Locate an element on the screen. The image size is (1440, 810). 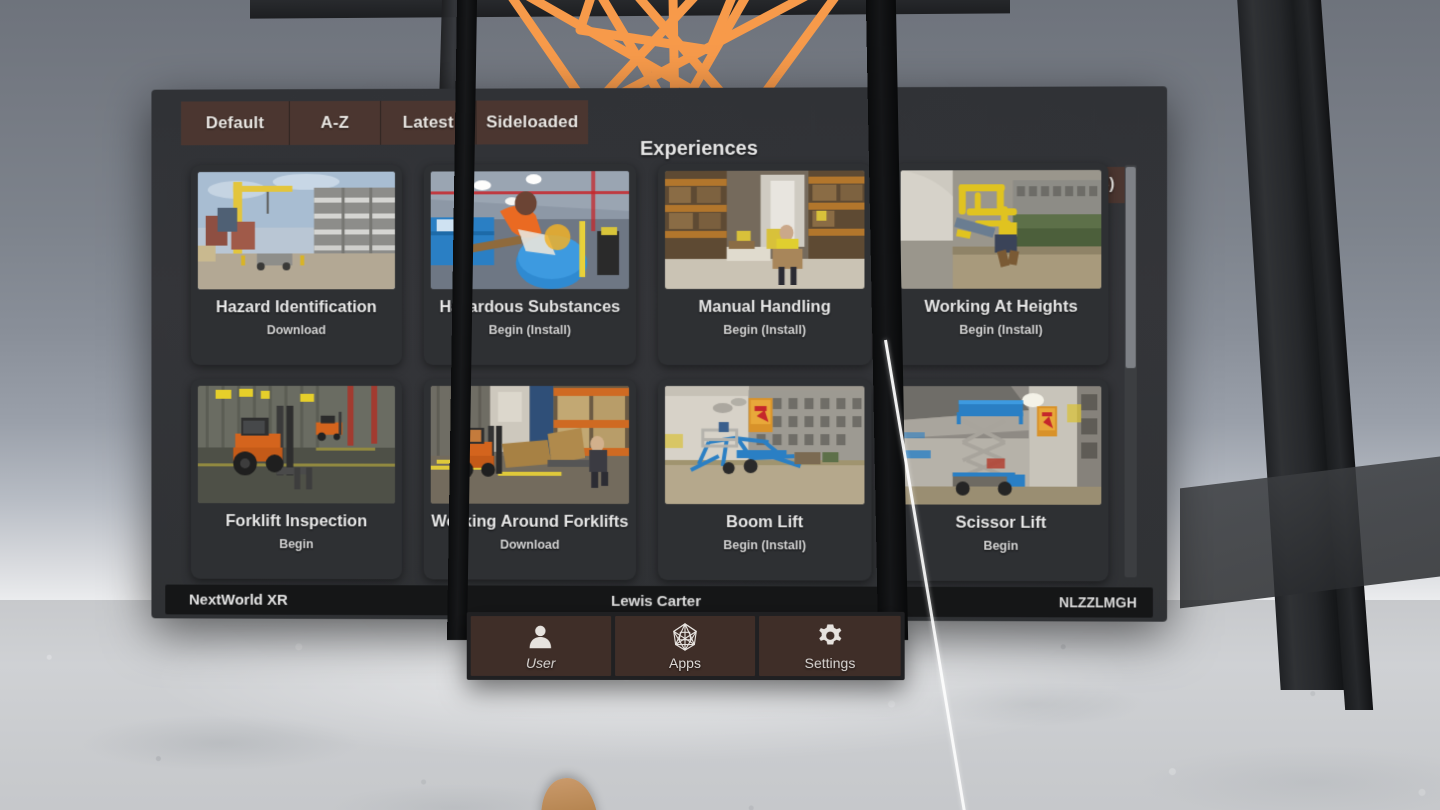
vr-bottom-toolbar: User Apps Settings is located at coordinates (685, 646).